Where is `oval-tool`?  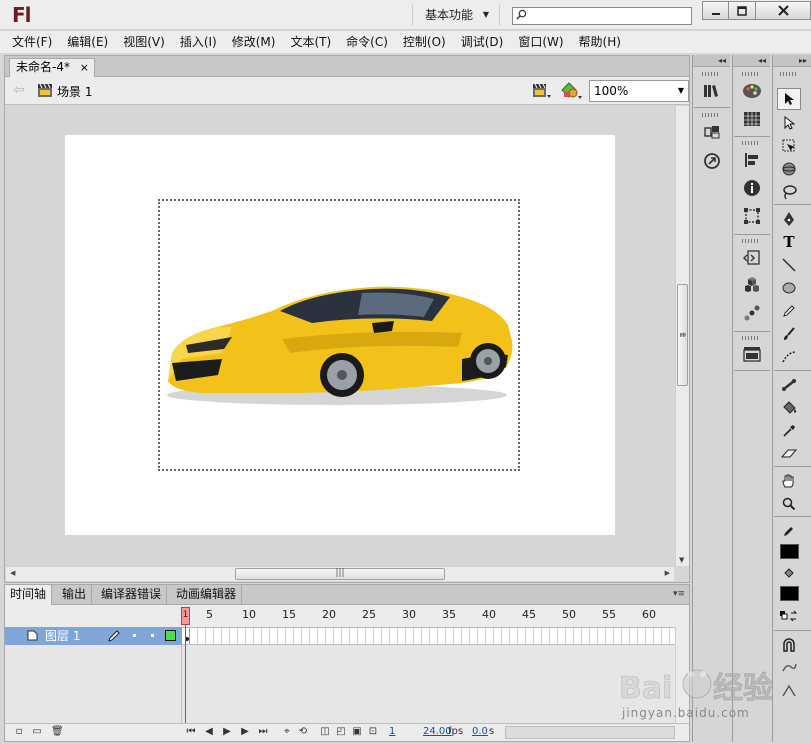 oval-tool is located at coordinates (789, 288).